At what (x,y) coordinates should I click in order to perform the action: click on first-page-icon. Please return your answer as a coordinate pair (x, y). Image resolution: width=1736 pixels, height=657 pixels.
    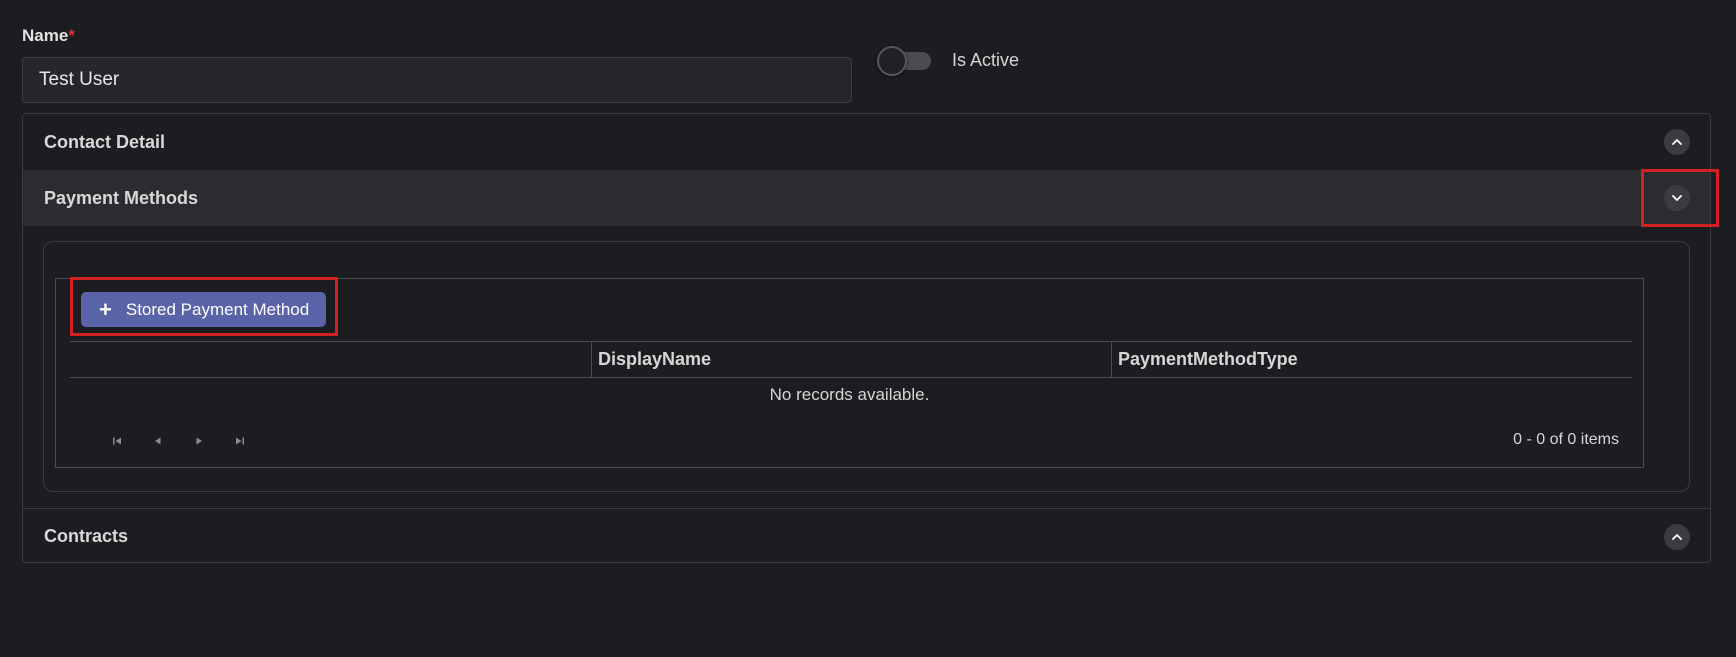
    Looking at the image, I should click on (116, 441).